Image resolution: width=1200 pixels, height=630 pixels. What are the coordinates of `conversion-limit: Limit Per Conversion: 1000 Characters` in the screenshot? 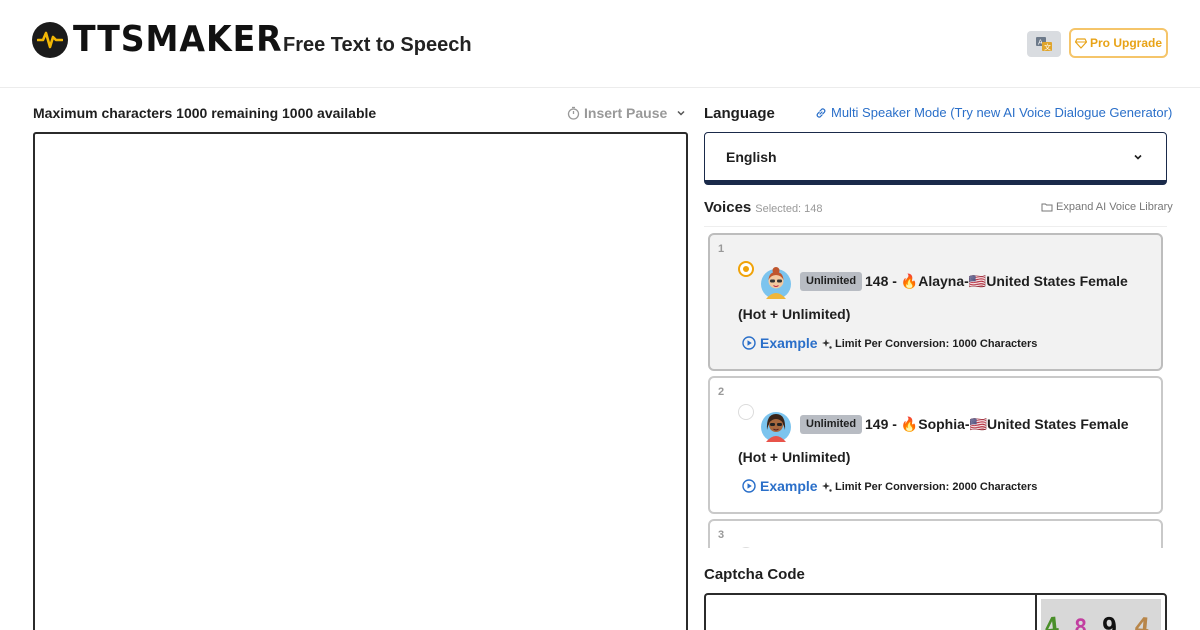 It's located at (929, 344).